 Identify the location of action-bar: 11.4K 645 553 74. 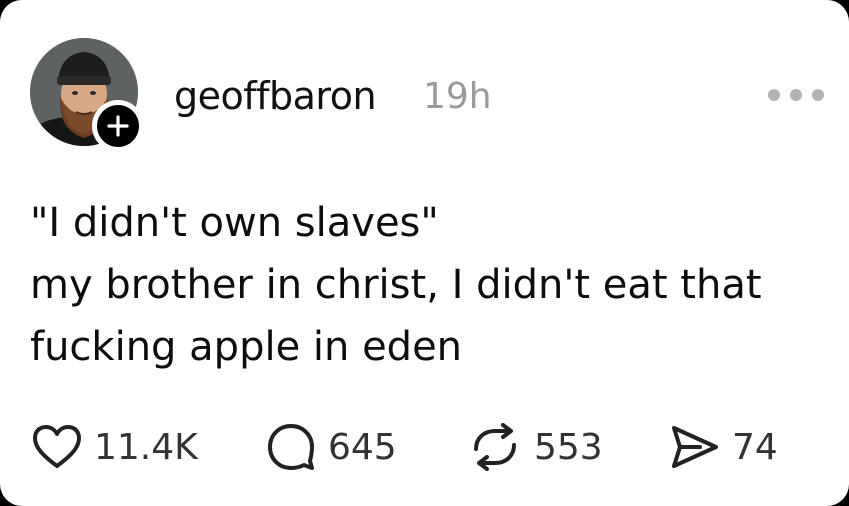
(427, 447).